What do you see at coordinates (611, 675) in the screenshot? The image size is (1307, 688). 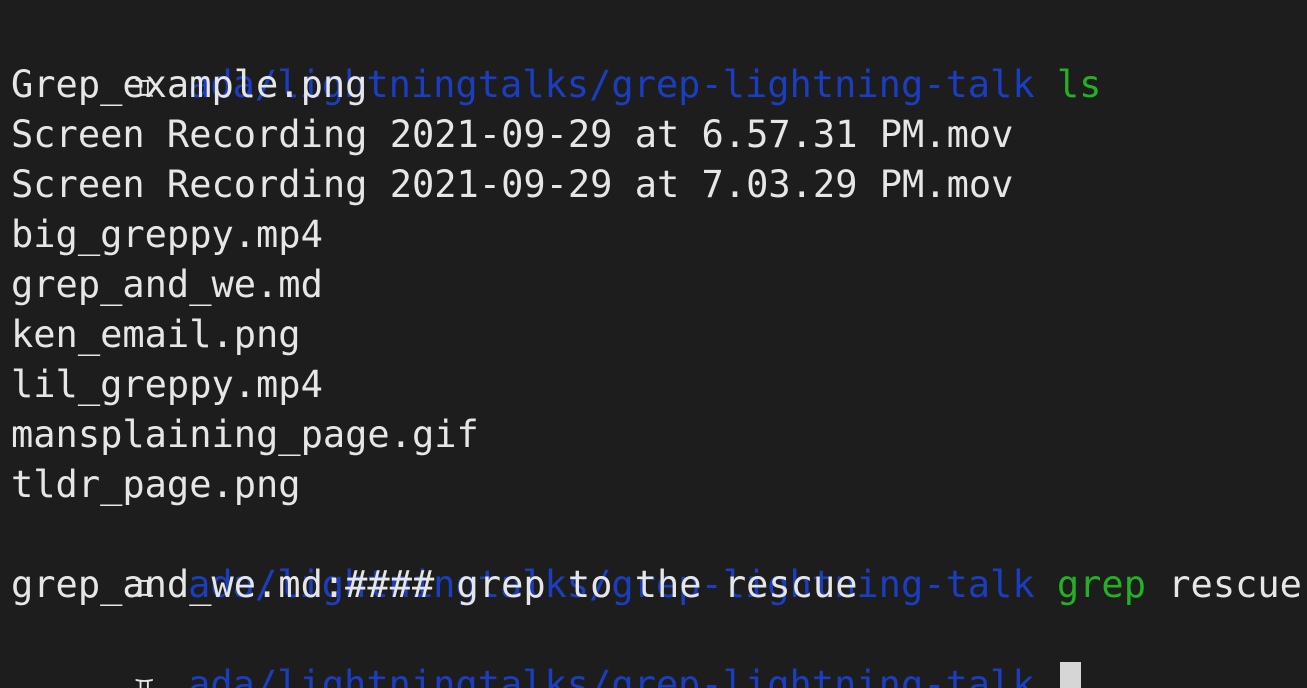 I see `prompt-path: ada/lightningtalks/grep-lightning-talk` at bounding box center [611, 675].